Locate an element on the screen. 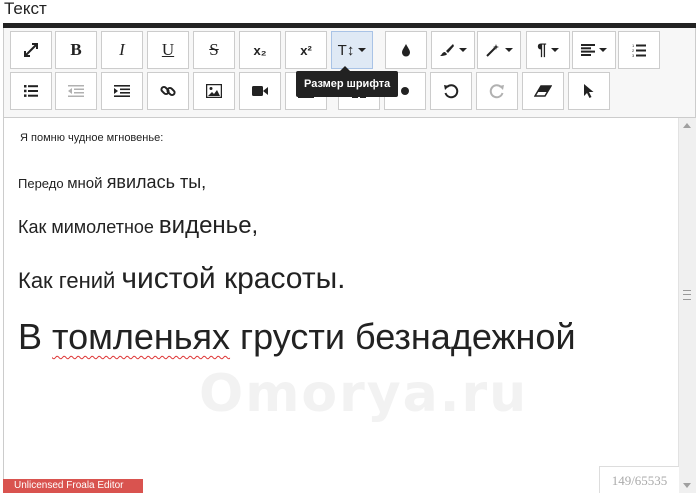 The image size is (696, 494). superscript-icon: x² is located at coordinates (306, 50).